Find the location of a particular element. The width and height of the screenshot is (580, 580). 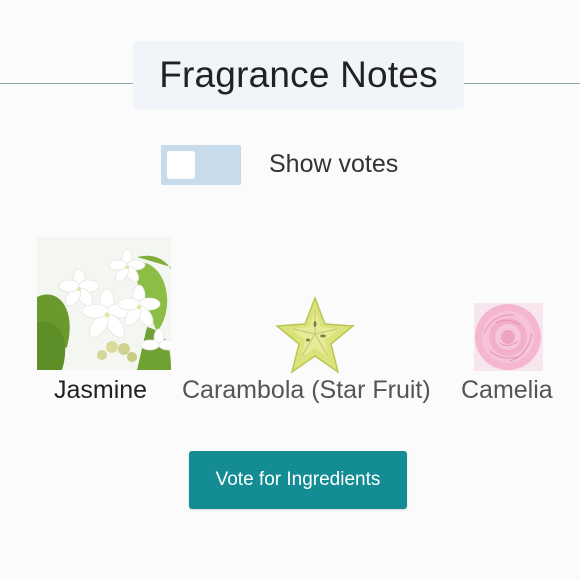

camelia-image is located at coordinates (508, 337).